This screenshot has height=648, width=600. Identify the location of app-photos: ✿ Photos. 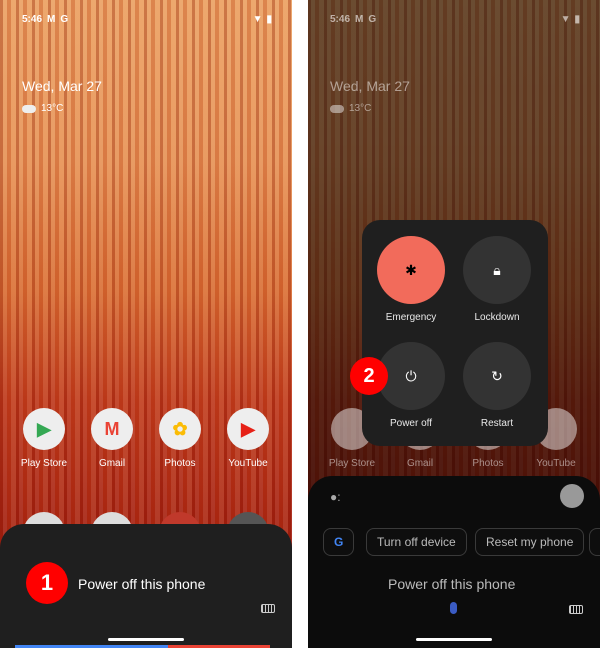
(180, 438).